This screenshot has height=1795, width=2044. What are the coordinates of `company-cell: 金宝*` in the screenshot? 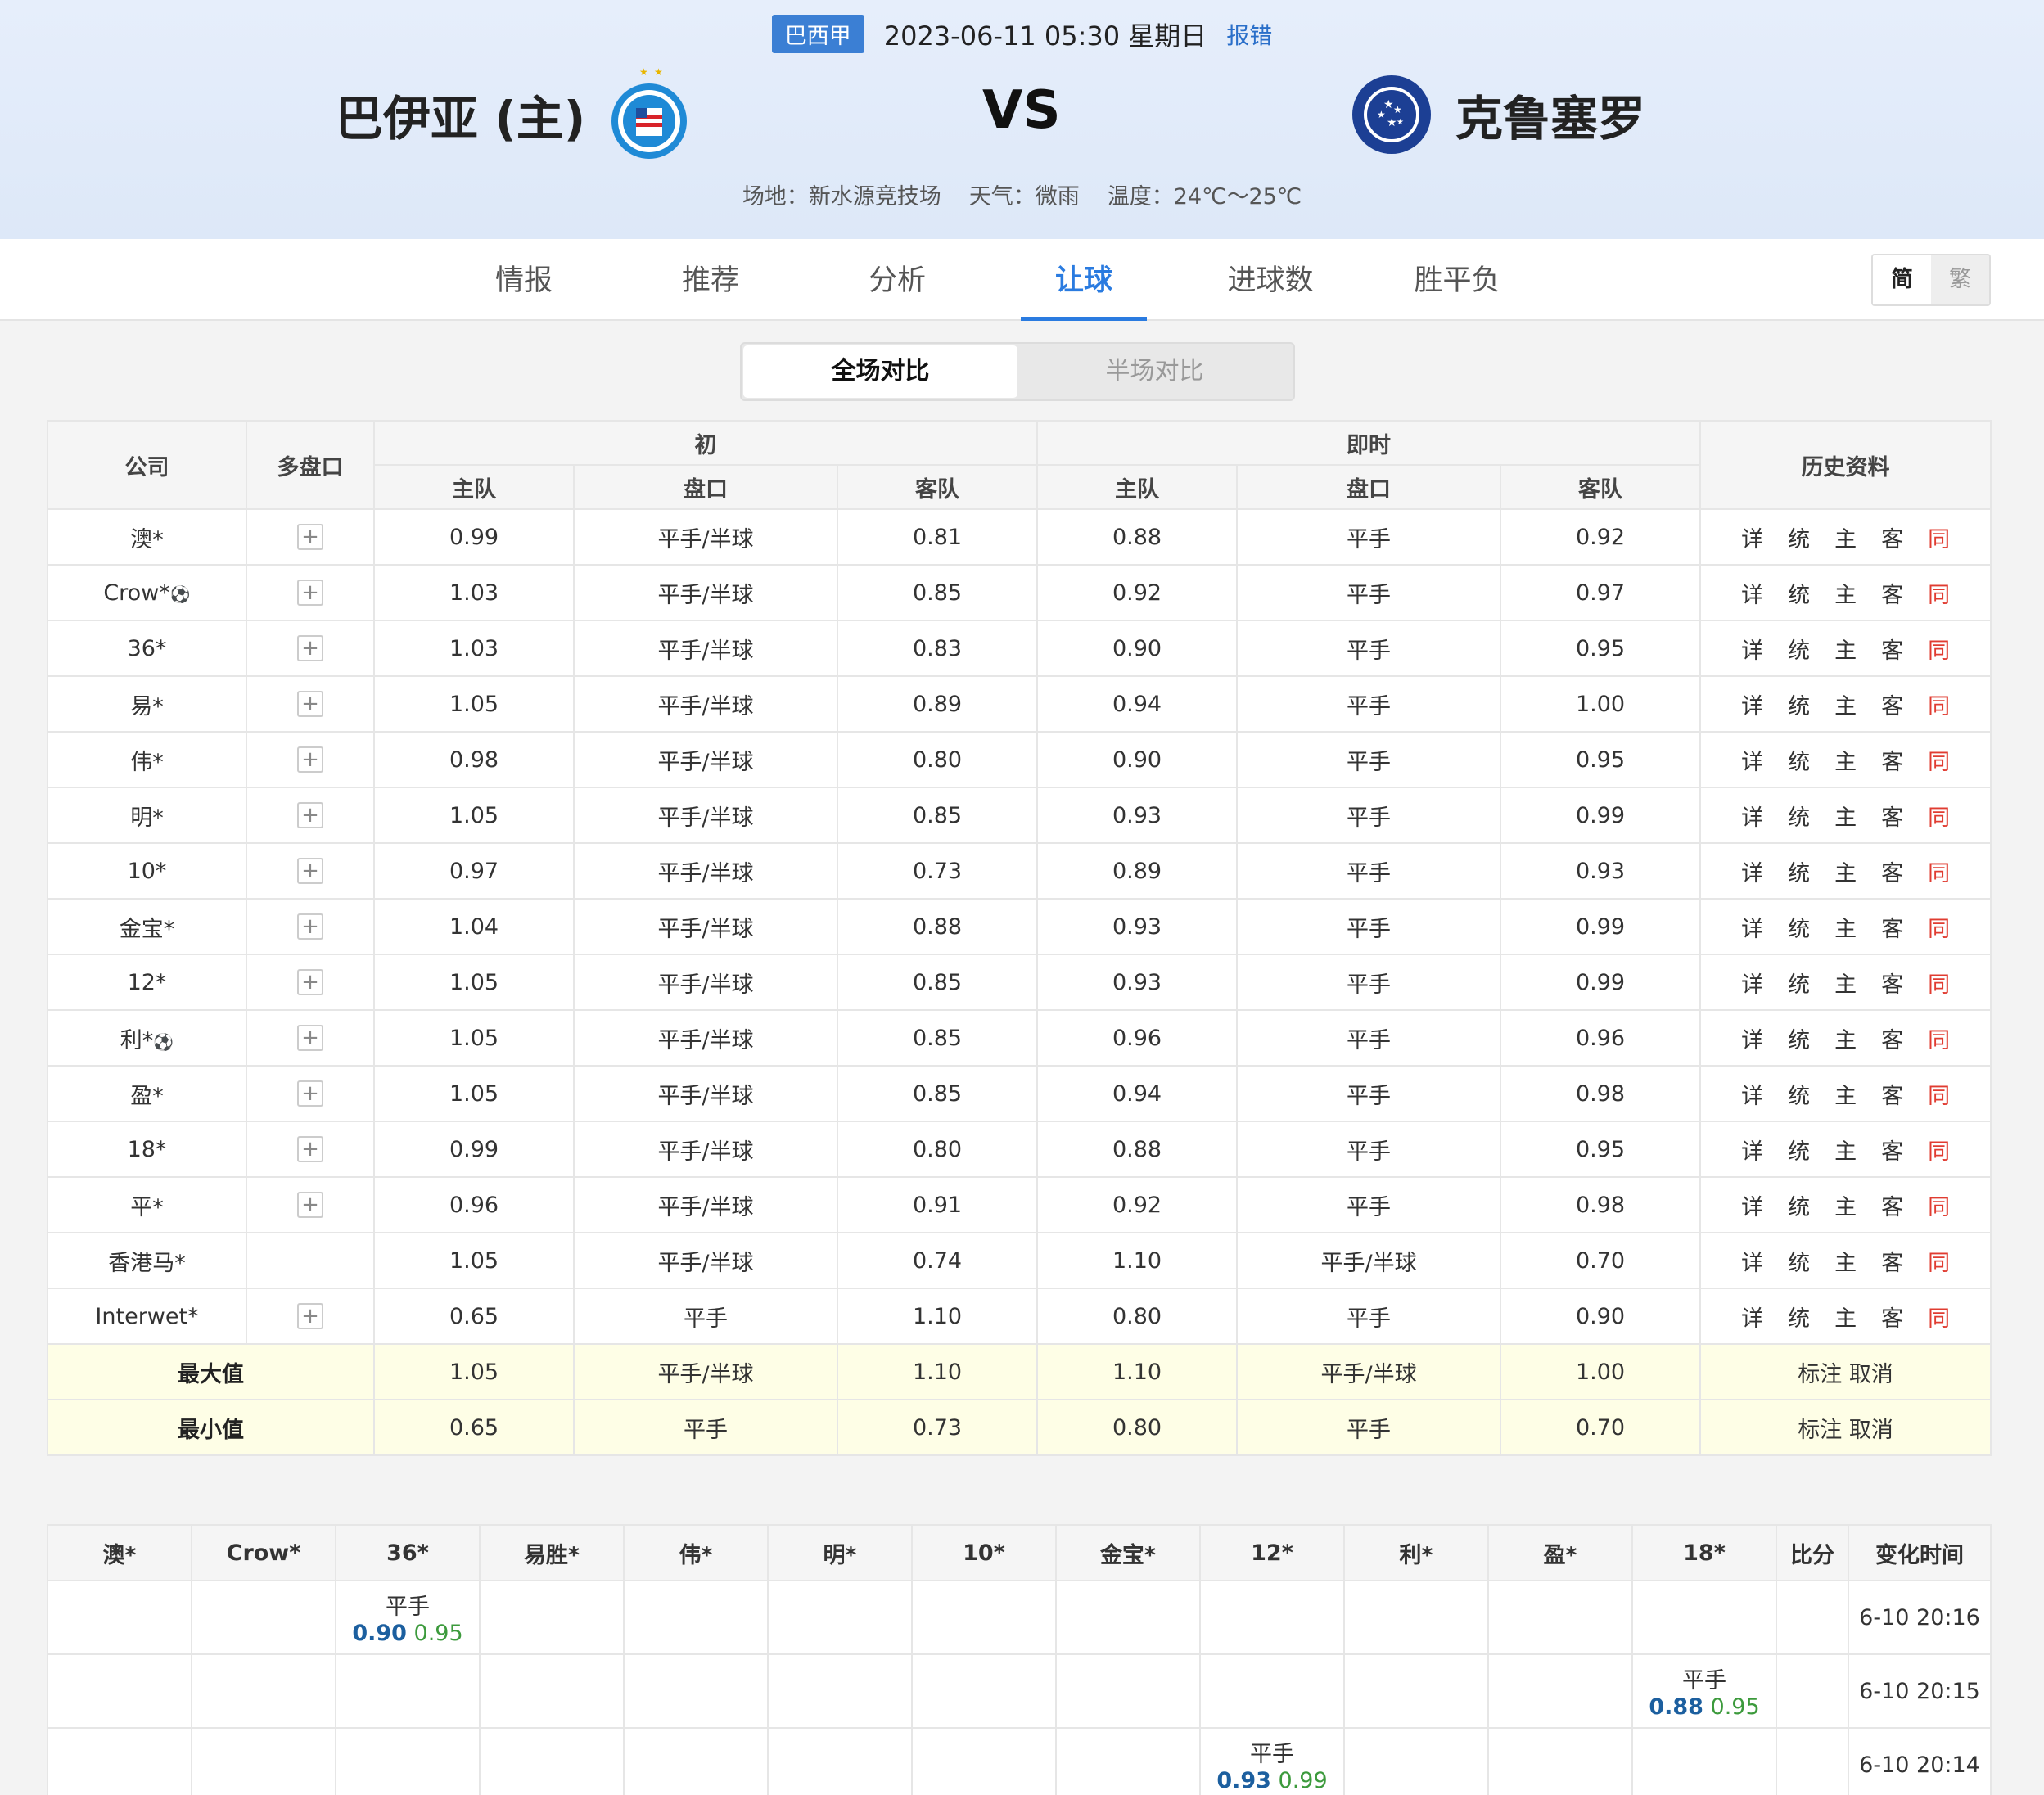 It's located at (147, 927).